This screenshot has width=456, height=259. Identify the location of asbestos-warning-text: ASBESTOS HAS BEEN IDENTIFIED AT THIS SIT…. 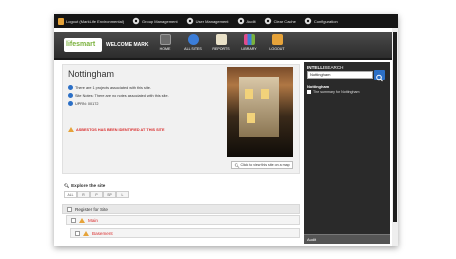
(120, 129).